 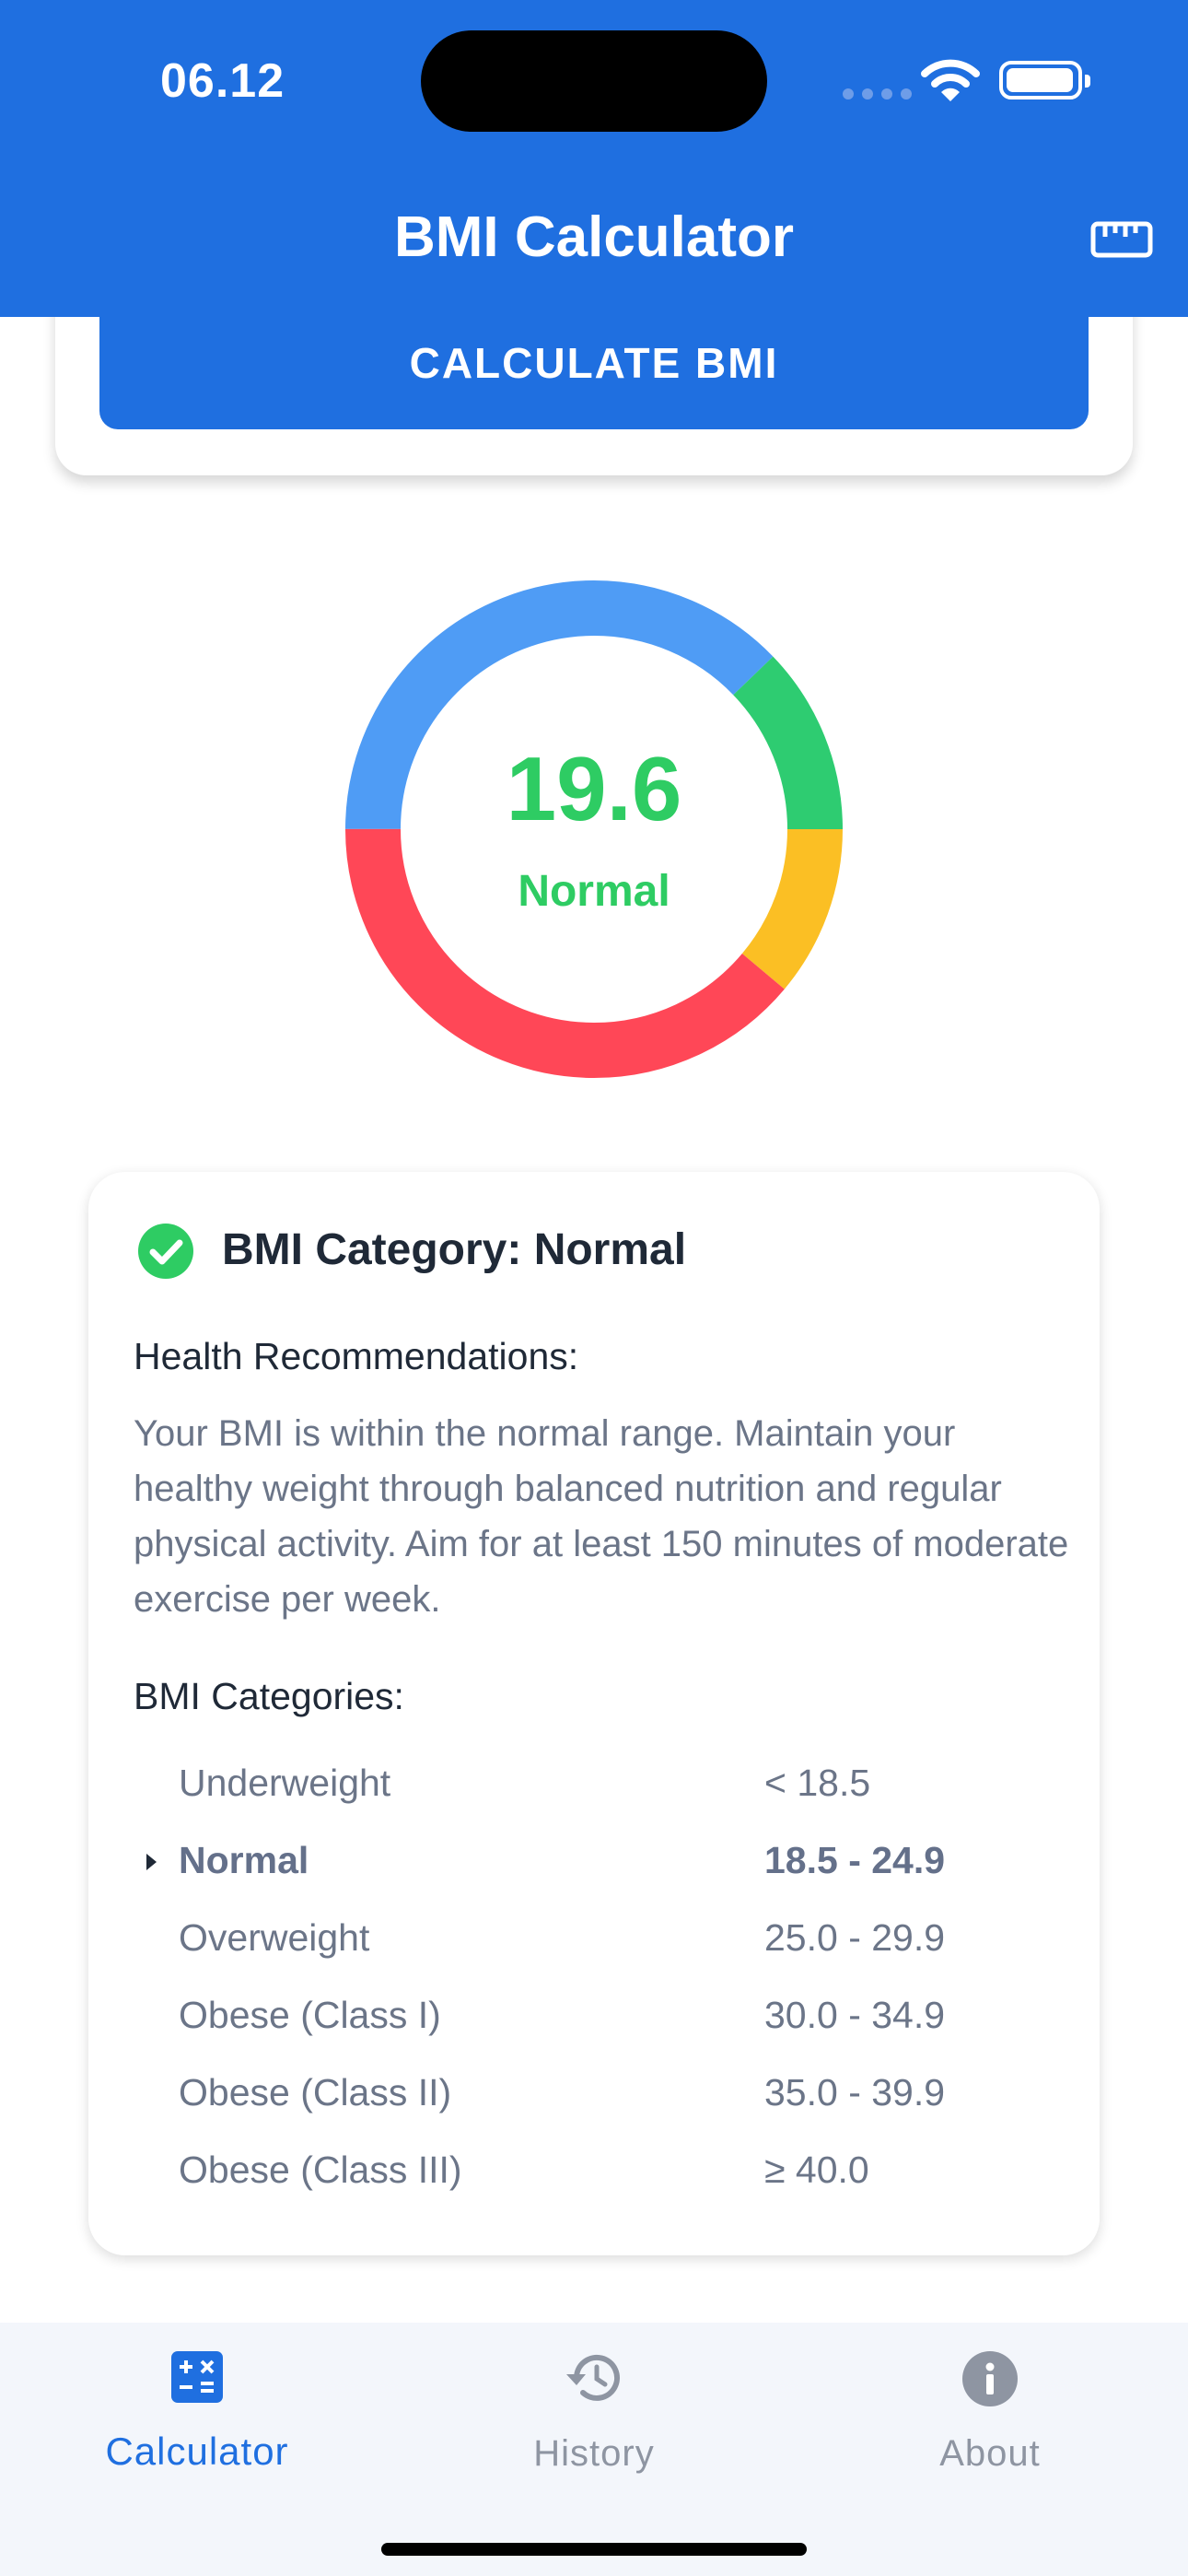 What do you see at coordinates (990, 2378) in the screenshot?
I see `info-icon` at bounding box center [990, 2378].